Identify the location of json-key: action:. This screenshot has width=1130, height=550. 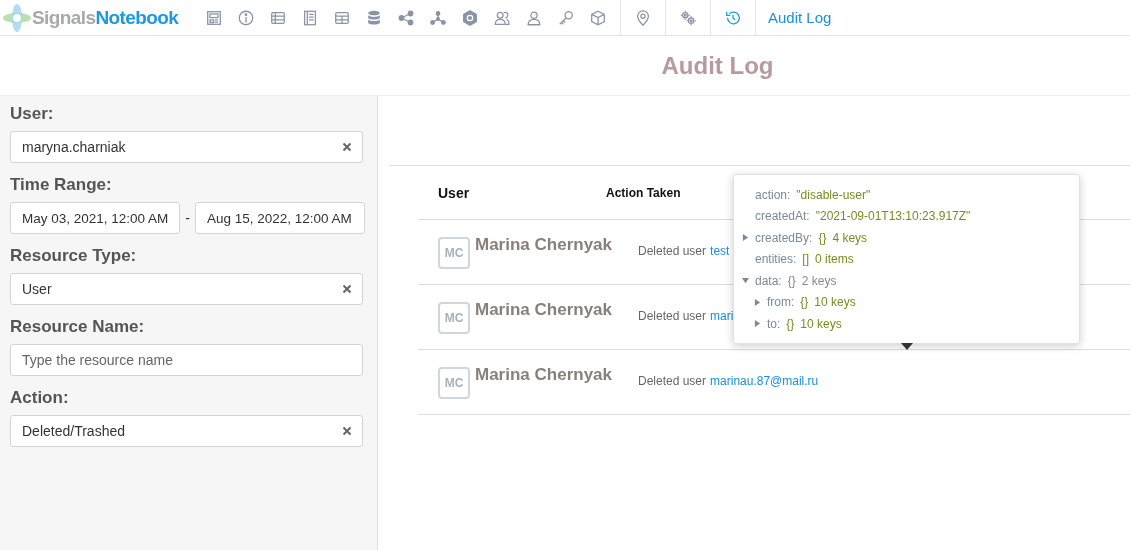
(773, 194).